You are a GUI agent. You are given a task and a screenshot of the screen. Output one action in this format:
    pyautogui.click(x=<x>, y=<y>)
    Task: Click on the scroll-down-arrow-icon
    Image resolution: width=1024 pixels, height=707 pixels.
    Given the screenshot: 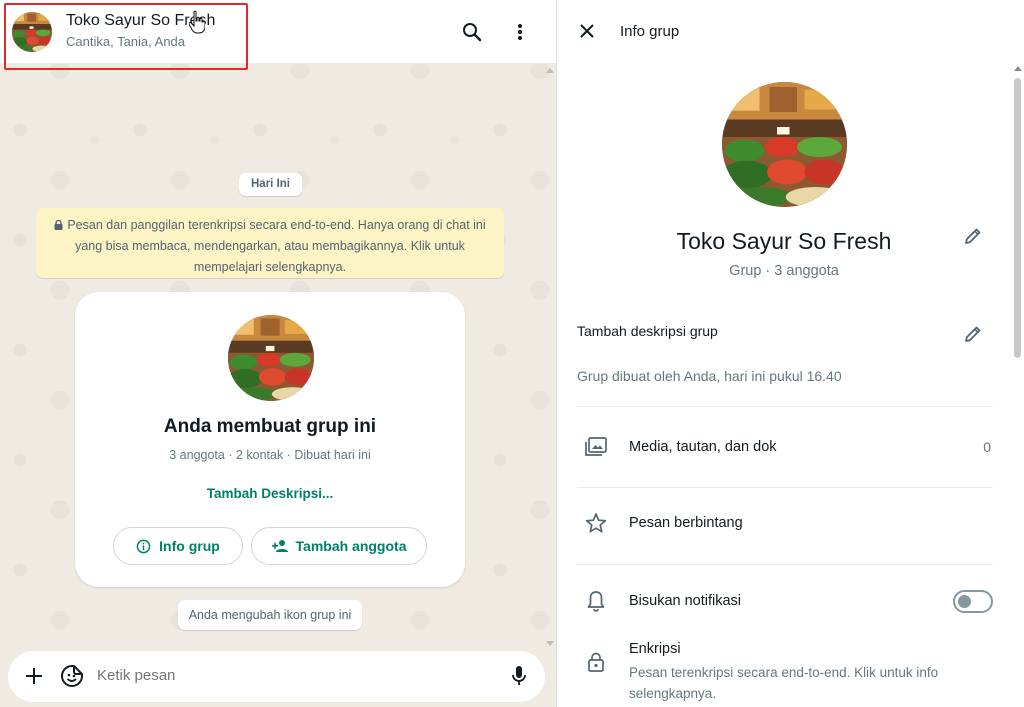 What is the action you would take?
    pyautogui.click(x=550, y=643)
    